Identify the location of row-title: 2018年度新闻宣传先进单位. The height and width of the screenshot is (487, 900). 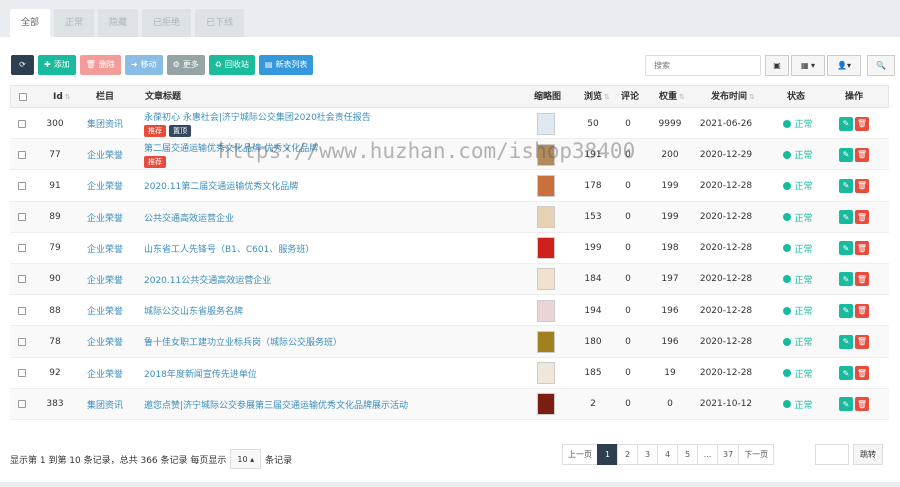
(200, 373).